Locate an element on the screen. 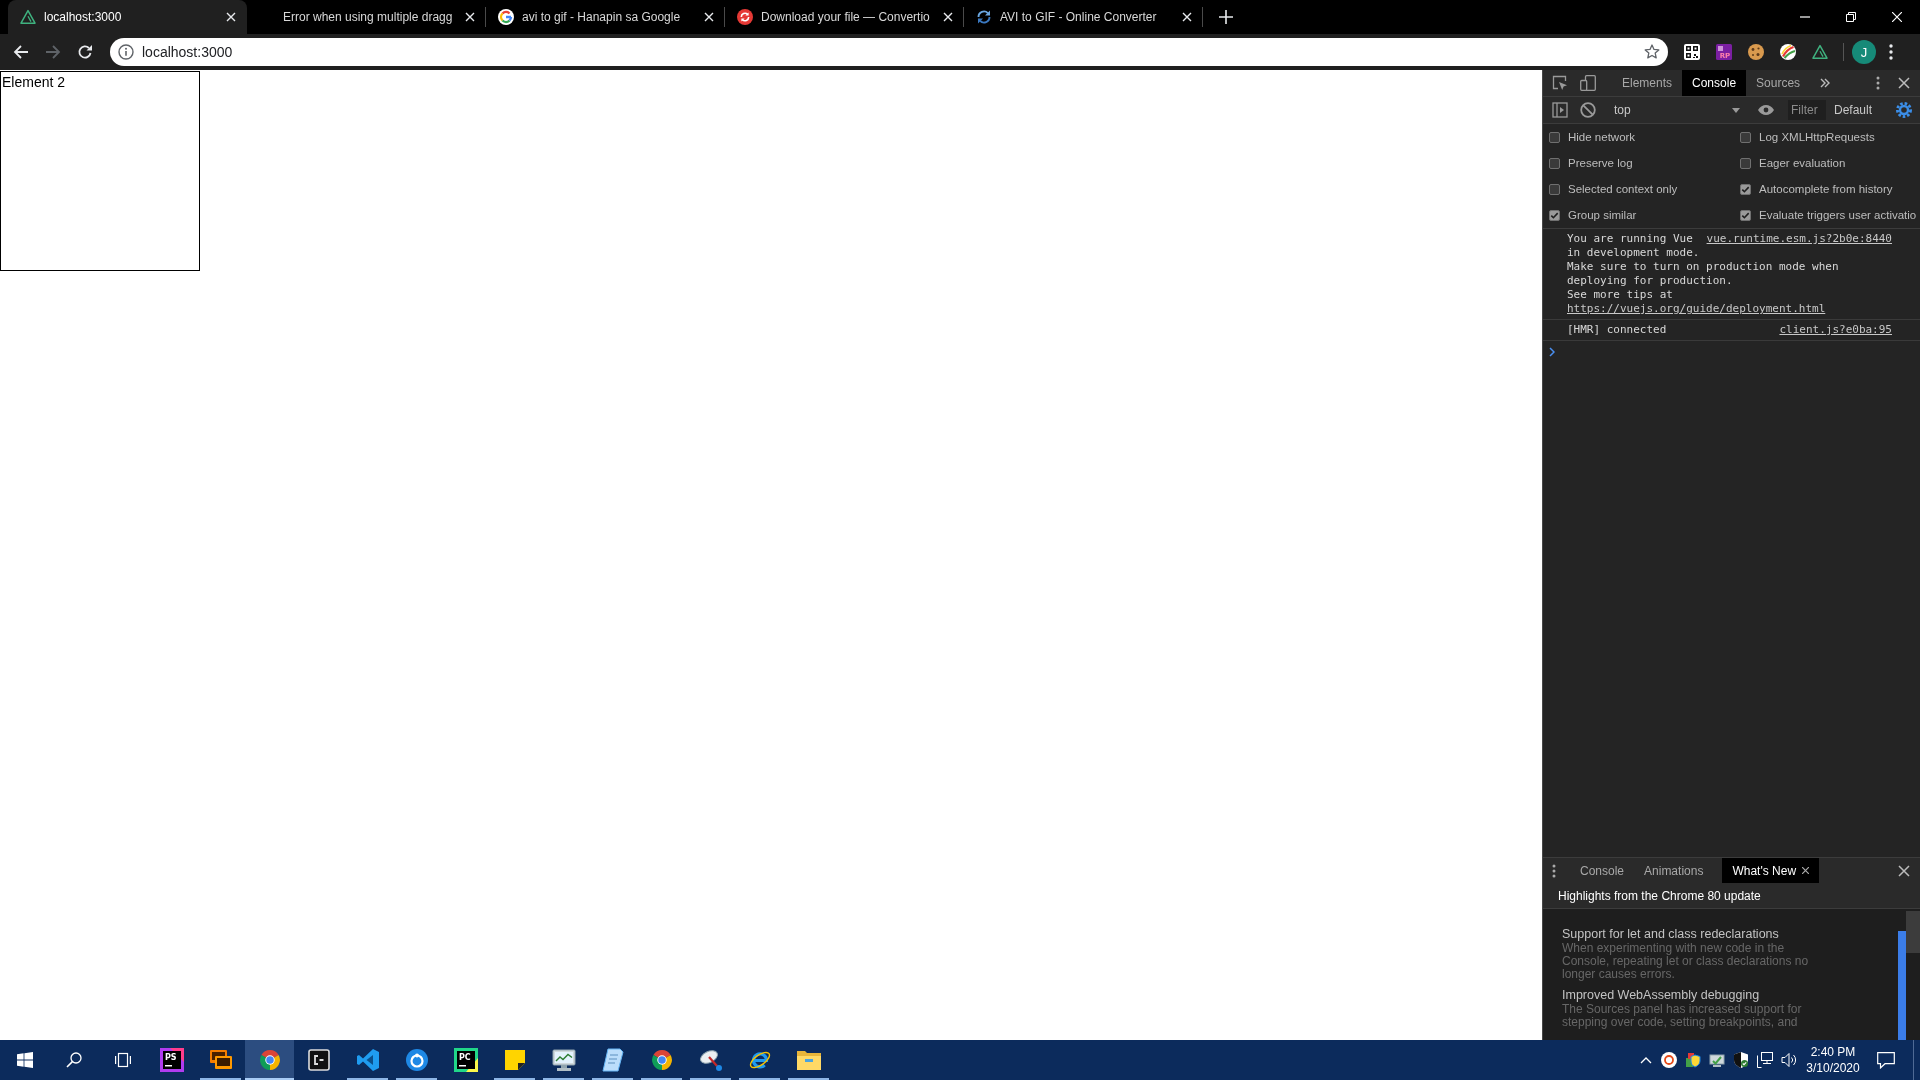  sidebar-toggle-icon is located at coordinates (1560, 110).